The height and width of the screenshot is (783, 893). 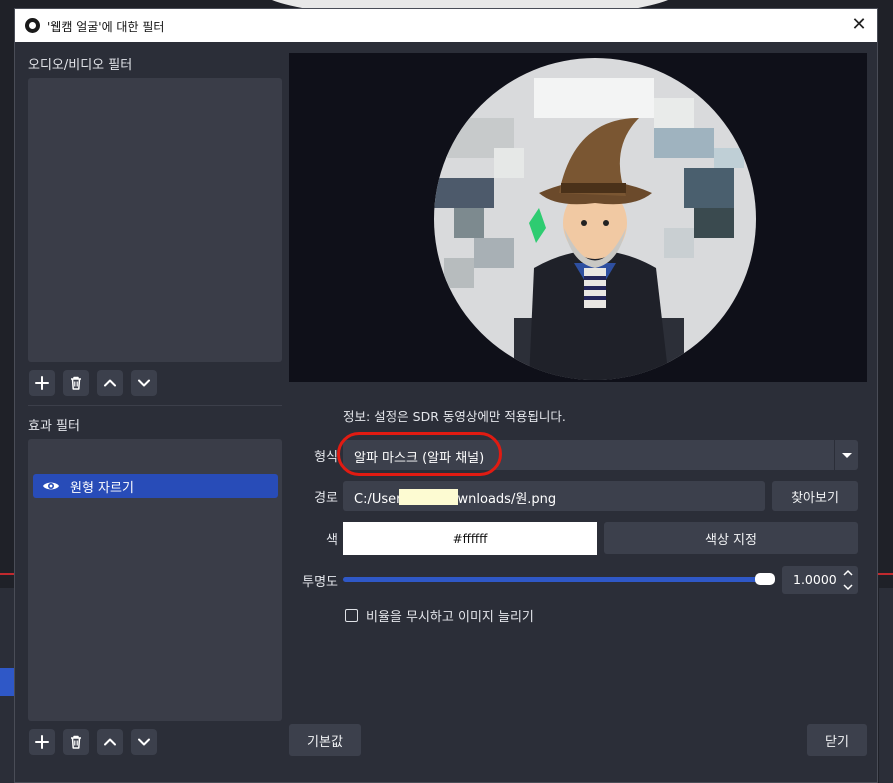 I want to click on color-label: 색, so click(x=332, y=540).